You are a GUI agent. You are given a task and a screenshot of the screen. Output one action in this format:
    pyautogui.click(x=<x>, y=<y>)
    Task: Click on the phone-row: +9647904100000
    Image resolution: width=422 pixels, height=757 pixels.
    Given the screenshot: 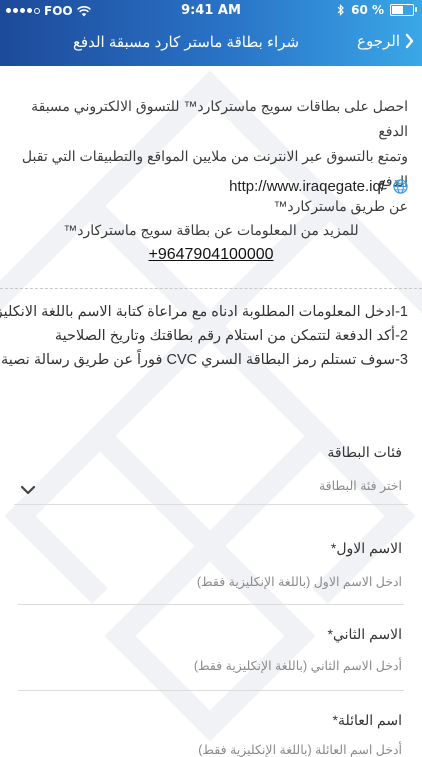 What is the action you would take?
    pyautogui.click(x=211, y=255)
    